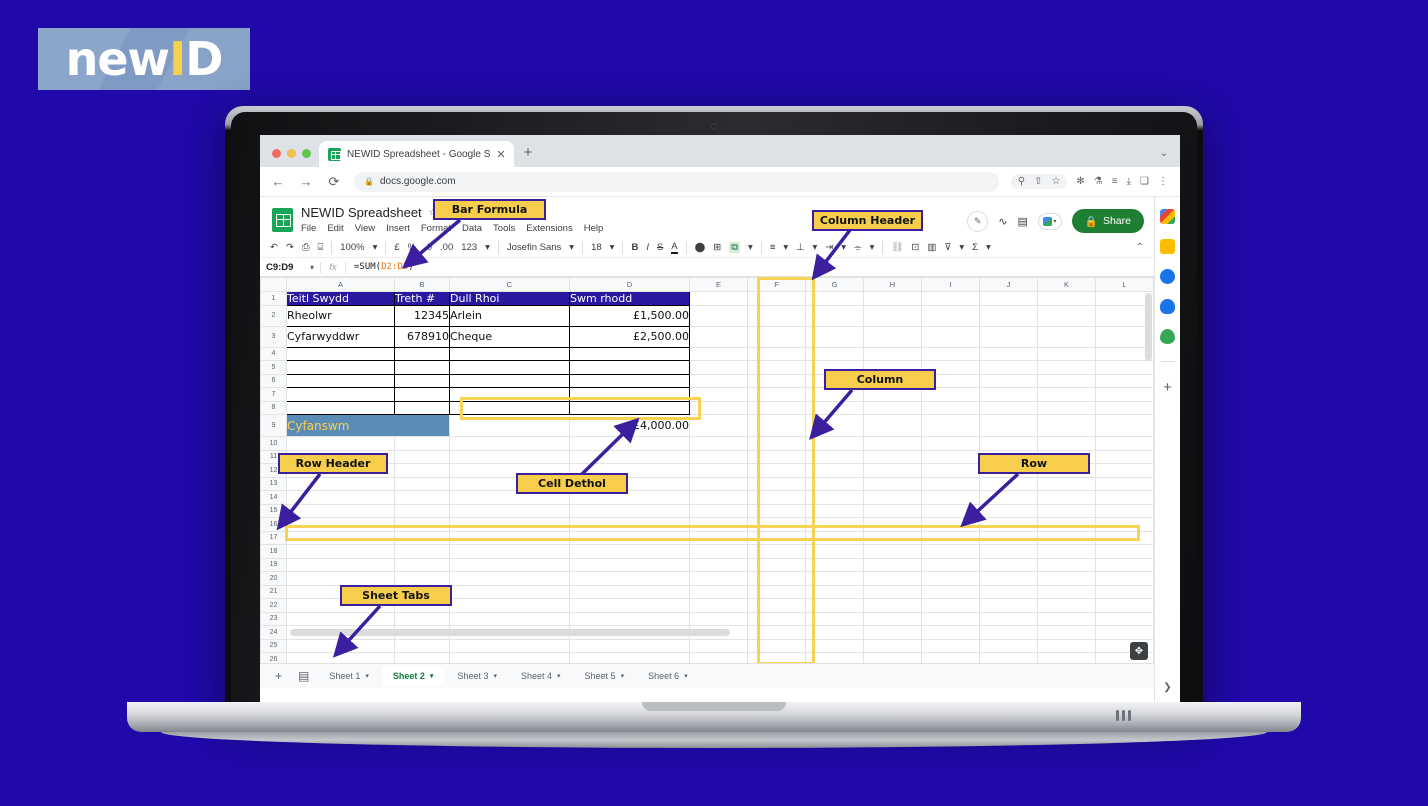  Describe the element at coordinates (504, 228) in the screenshot. I see `menu-tools: Tools` at that location.